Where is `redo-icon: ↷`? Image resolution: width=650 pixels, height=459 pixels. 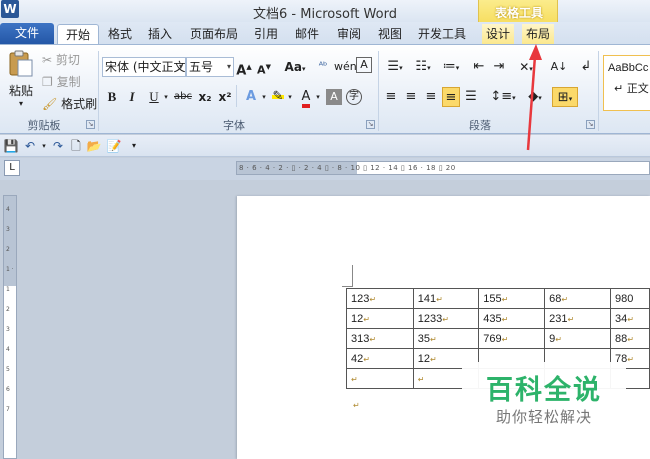
redo-icon: ↷ is located at coordinates (58, 146).